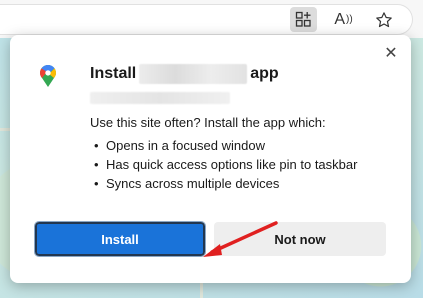 The width and height of the screenshot is (423, 298). I want to click on annotation-arrow-icon, so click(240, 239).